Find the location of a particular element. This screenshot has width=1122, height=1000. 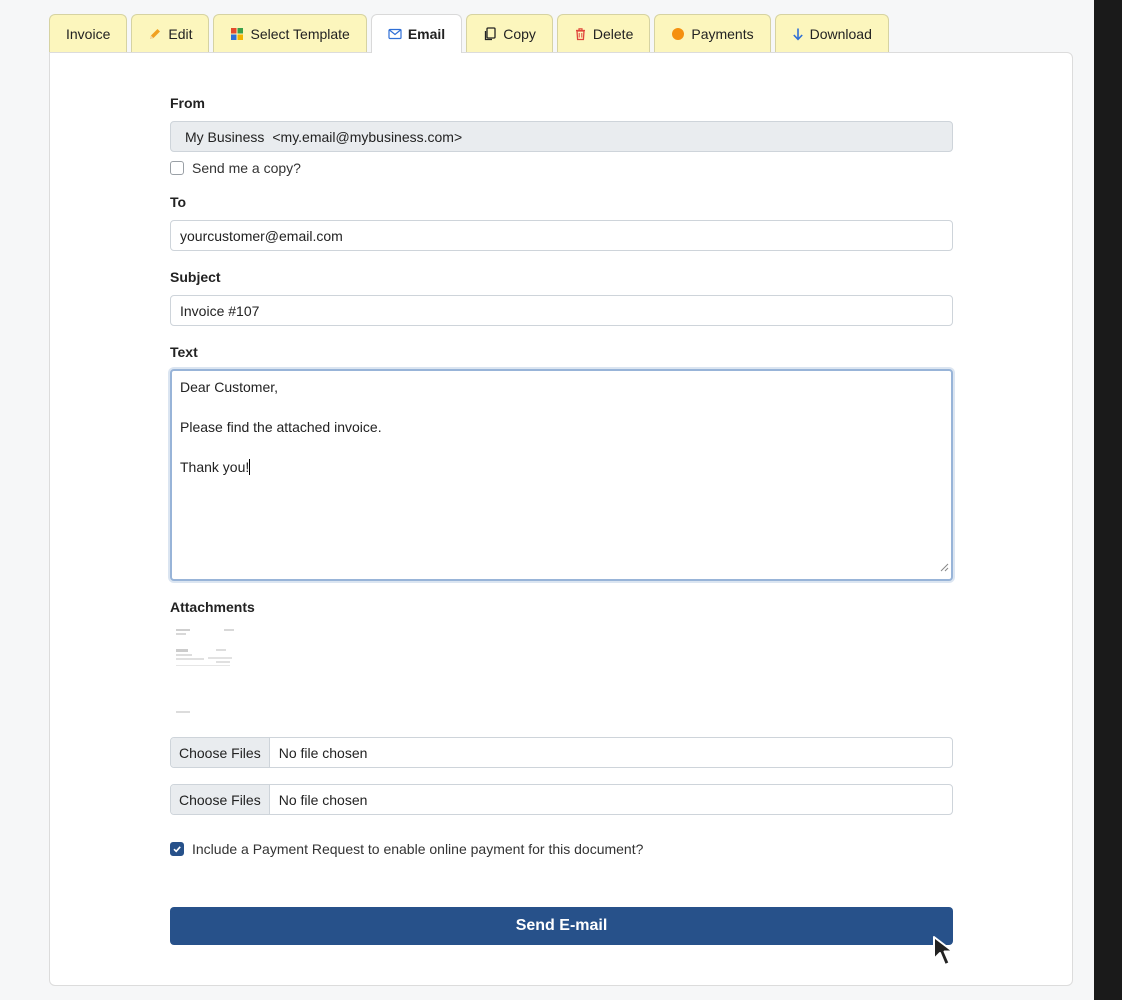

tab-email: Email is located at coordinates (416, 33).